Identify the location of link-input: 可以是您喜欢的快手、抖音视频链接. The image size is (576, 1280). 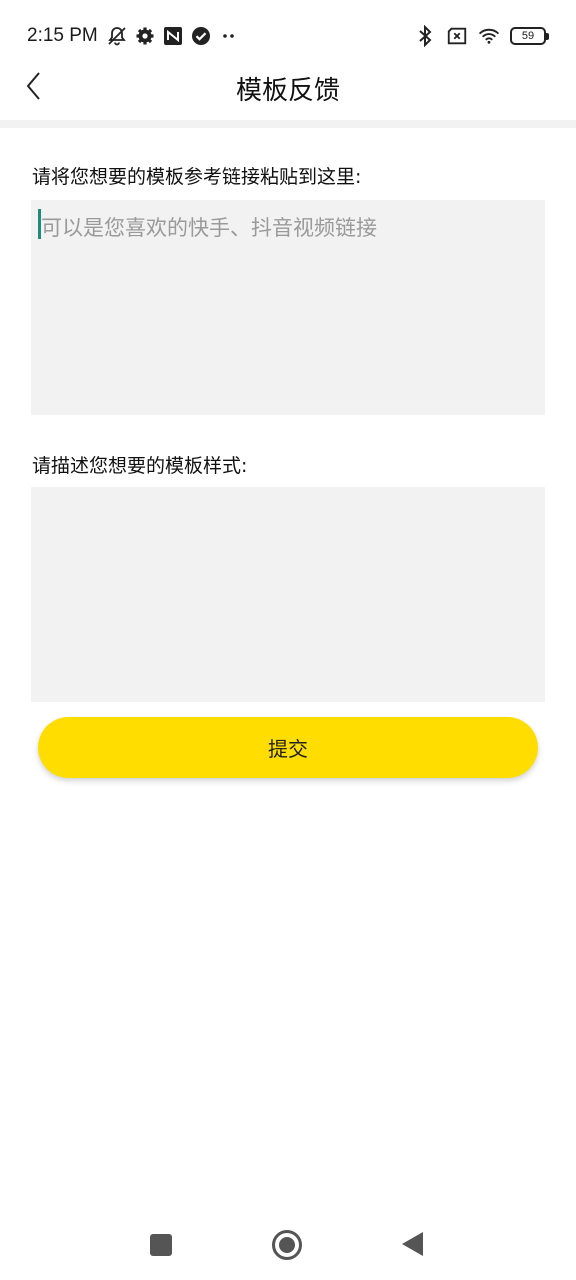
(288, 307).